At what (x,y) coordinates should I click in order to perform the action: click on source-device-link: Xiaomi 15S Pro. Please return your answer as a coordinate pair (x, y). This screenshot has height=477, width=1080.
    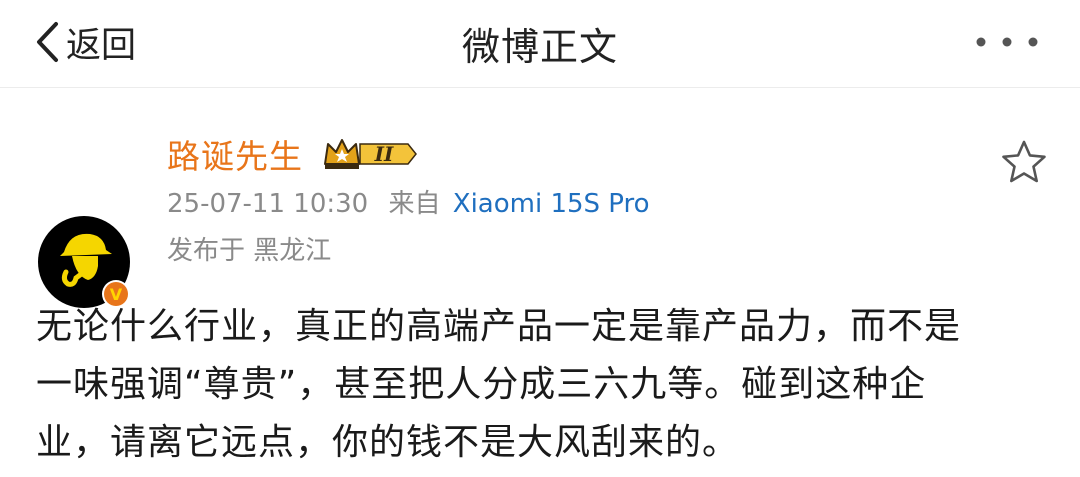
    Looking at the image, I should click on (551, 204).